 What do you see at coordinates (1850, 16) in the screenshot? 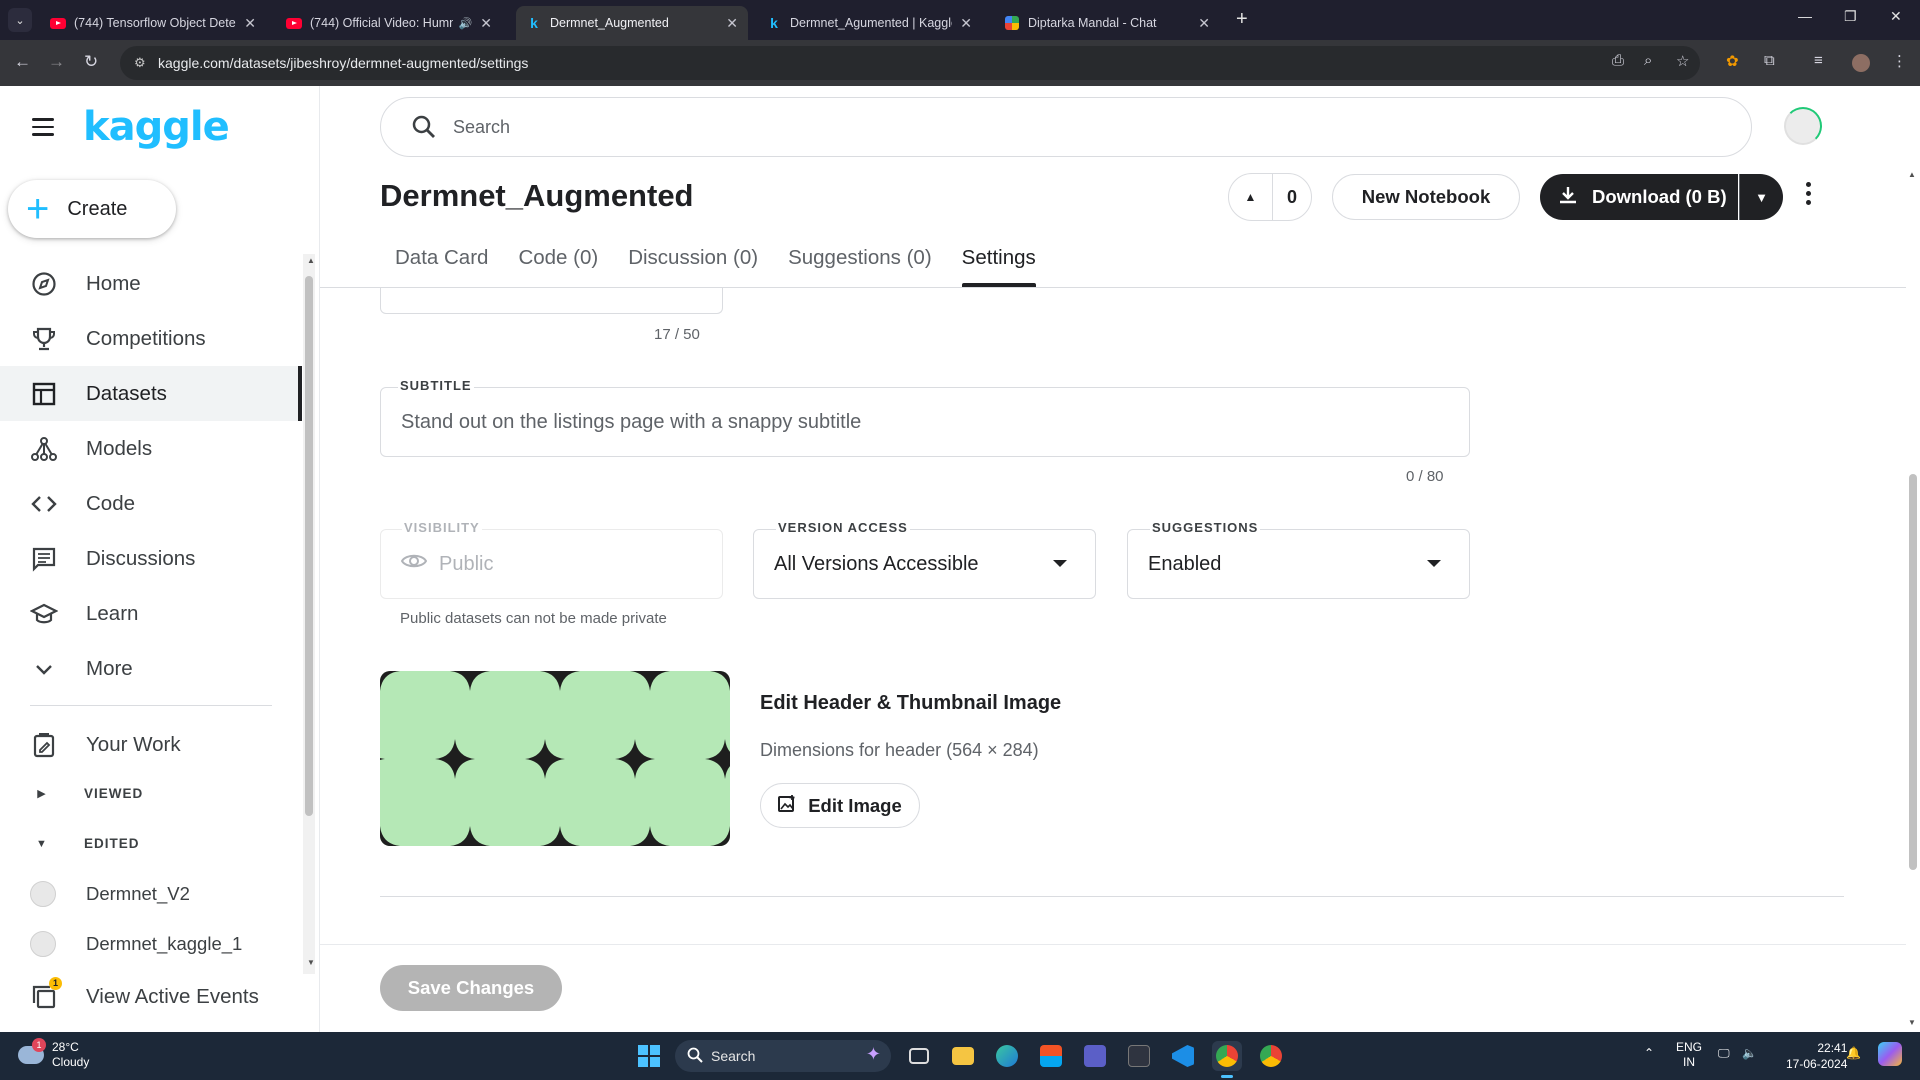
I see `restore-icon: ❐` at bounding box center [1850, 16].